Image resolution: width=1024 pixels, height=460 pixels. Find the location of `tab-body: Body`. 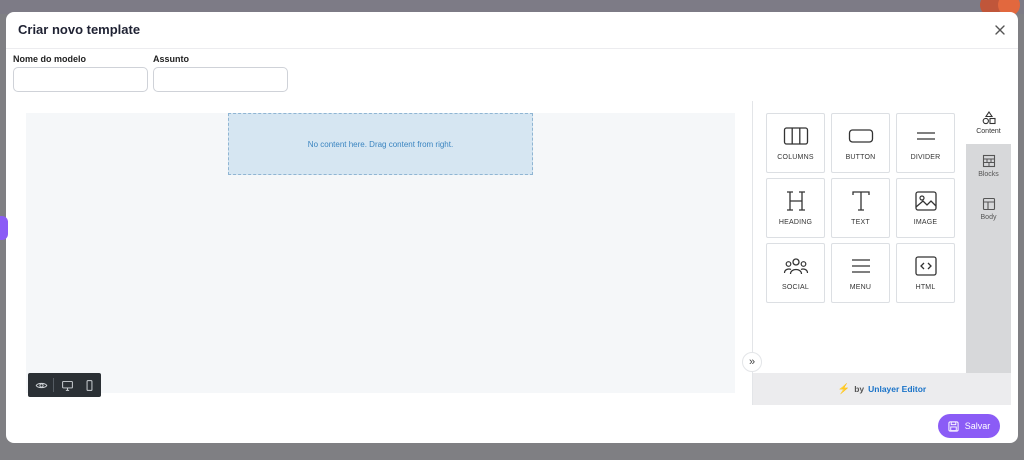

tab-body: Body is located at coordinates (988, 208).